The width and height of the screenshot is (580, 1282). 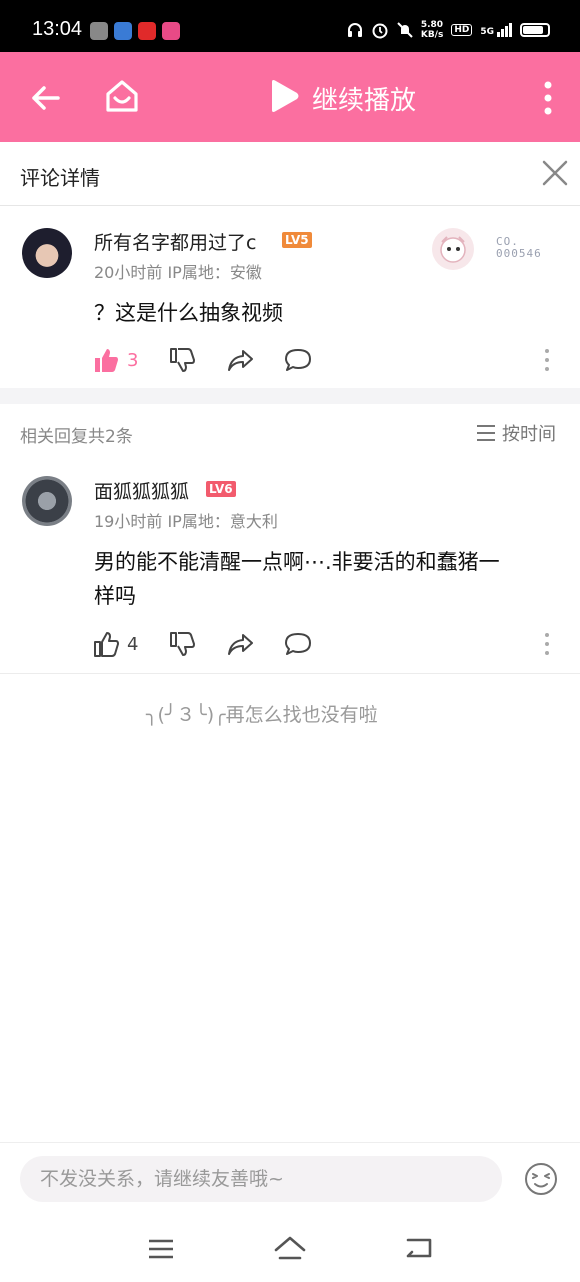 What do you see at coordinates (541, 1179) in the screenshot?
I see `emoji-icon` at bounding box center [541, 1179].